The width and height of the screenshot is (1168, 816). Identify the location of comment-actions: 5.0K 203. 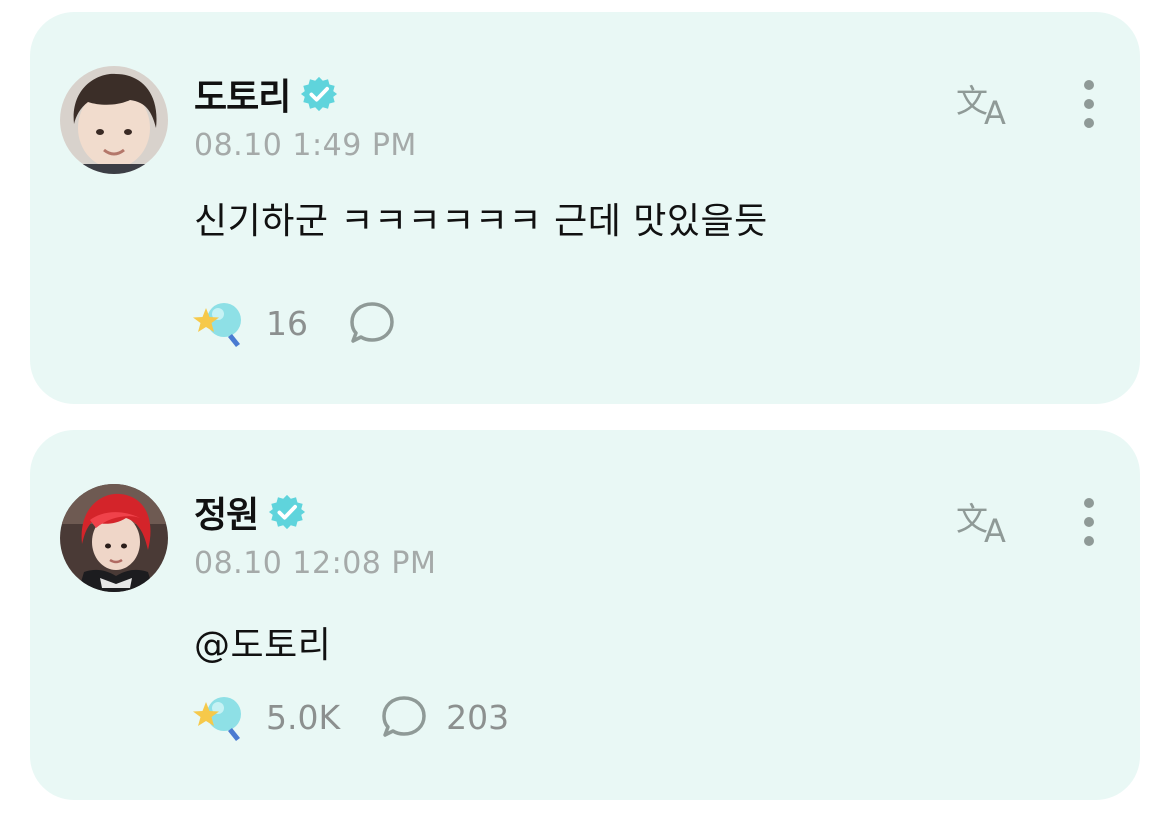
(350, 717).